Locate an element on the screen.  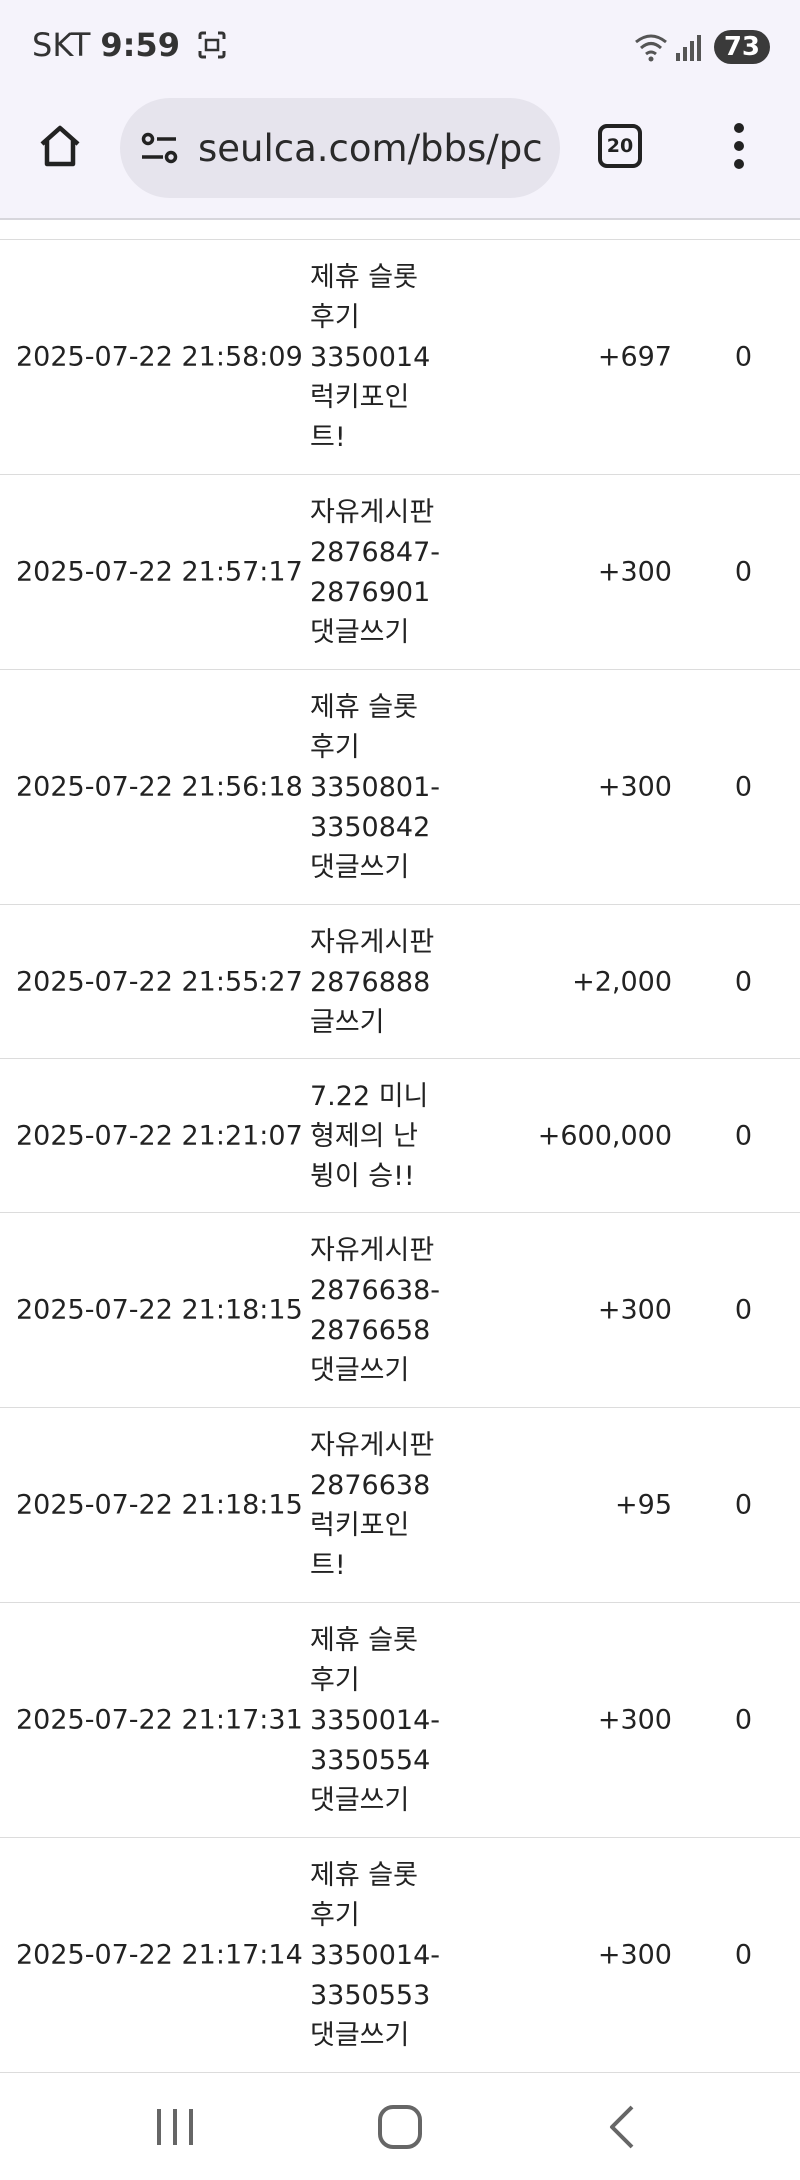
row-date: 2025-07-22 21:57:17 is located at coordinates (159, 572).